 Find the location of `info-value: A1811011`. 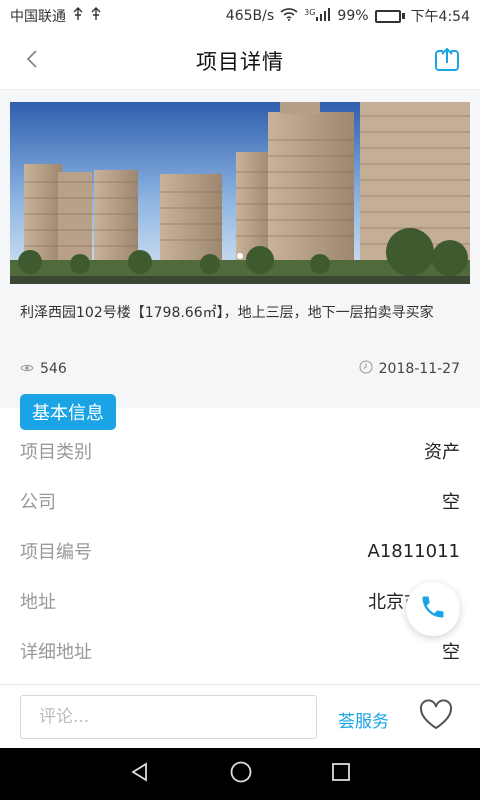

info-value: A1811011 is located at coordinates (413, 551).